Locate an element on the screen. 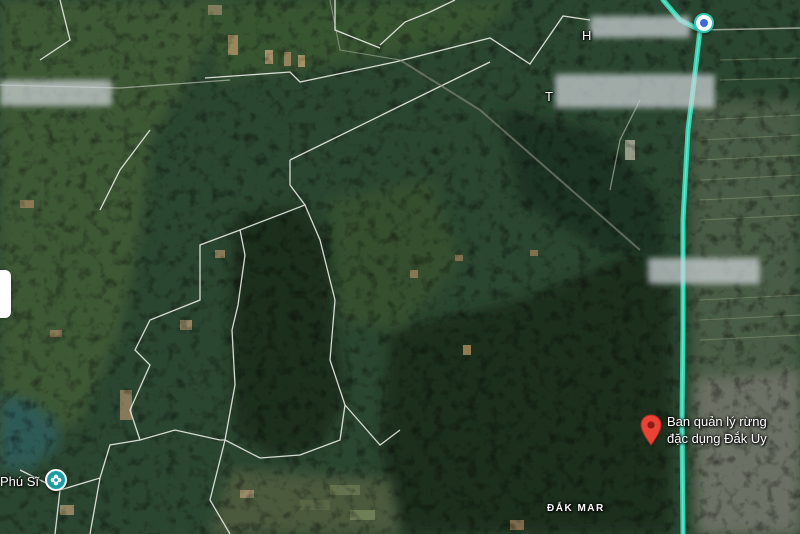 This screenshot has height=534, width=800. partial-label-h: H is located at coordinates (587, 35).